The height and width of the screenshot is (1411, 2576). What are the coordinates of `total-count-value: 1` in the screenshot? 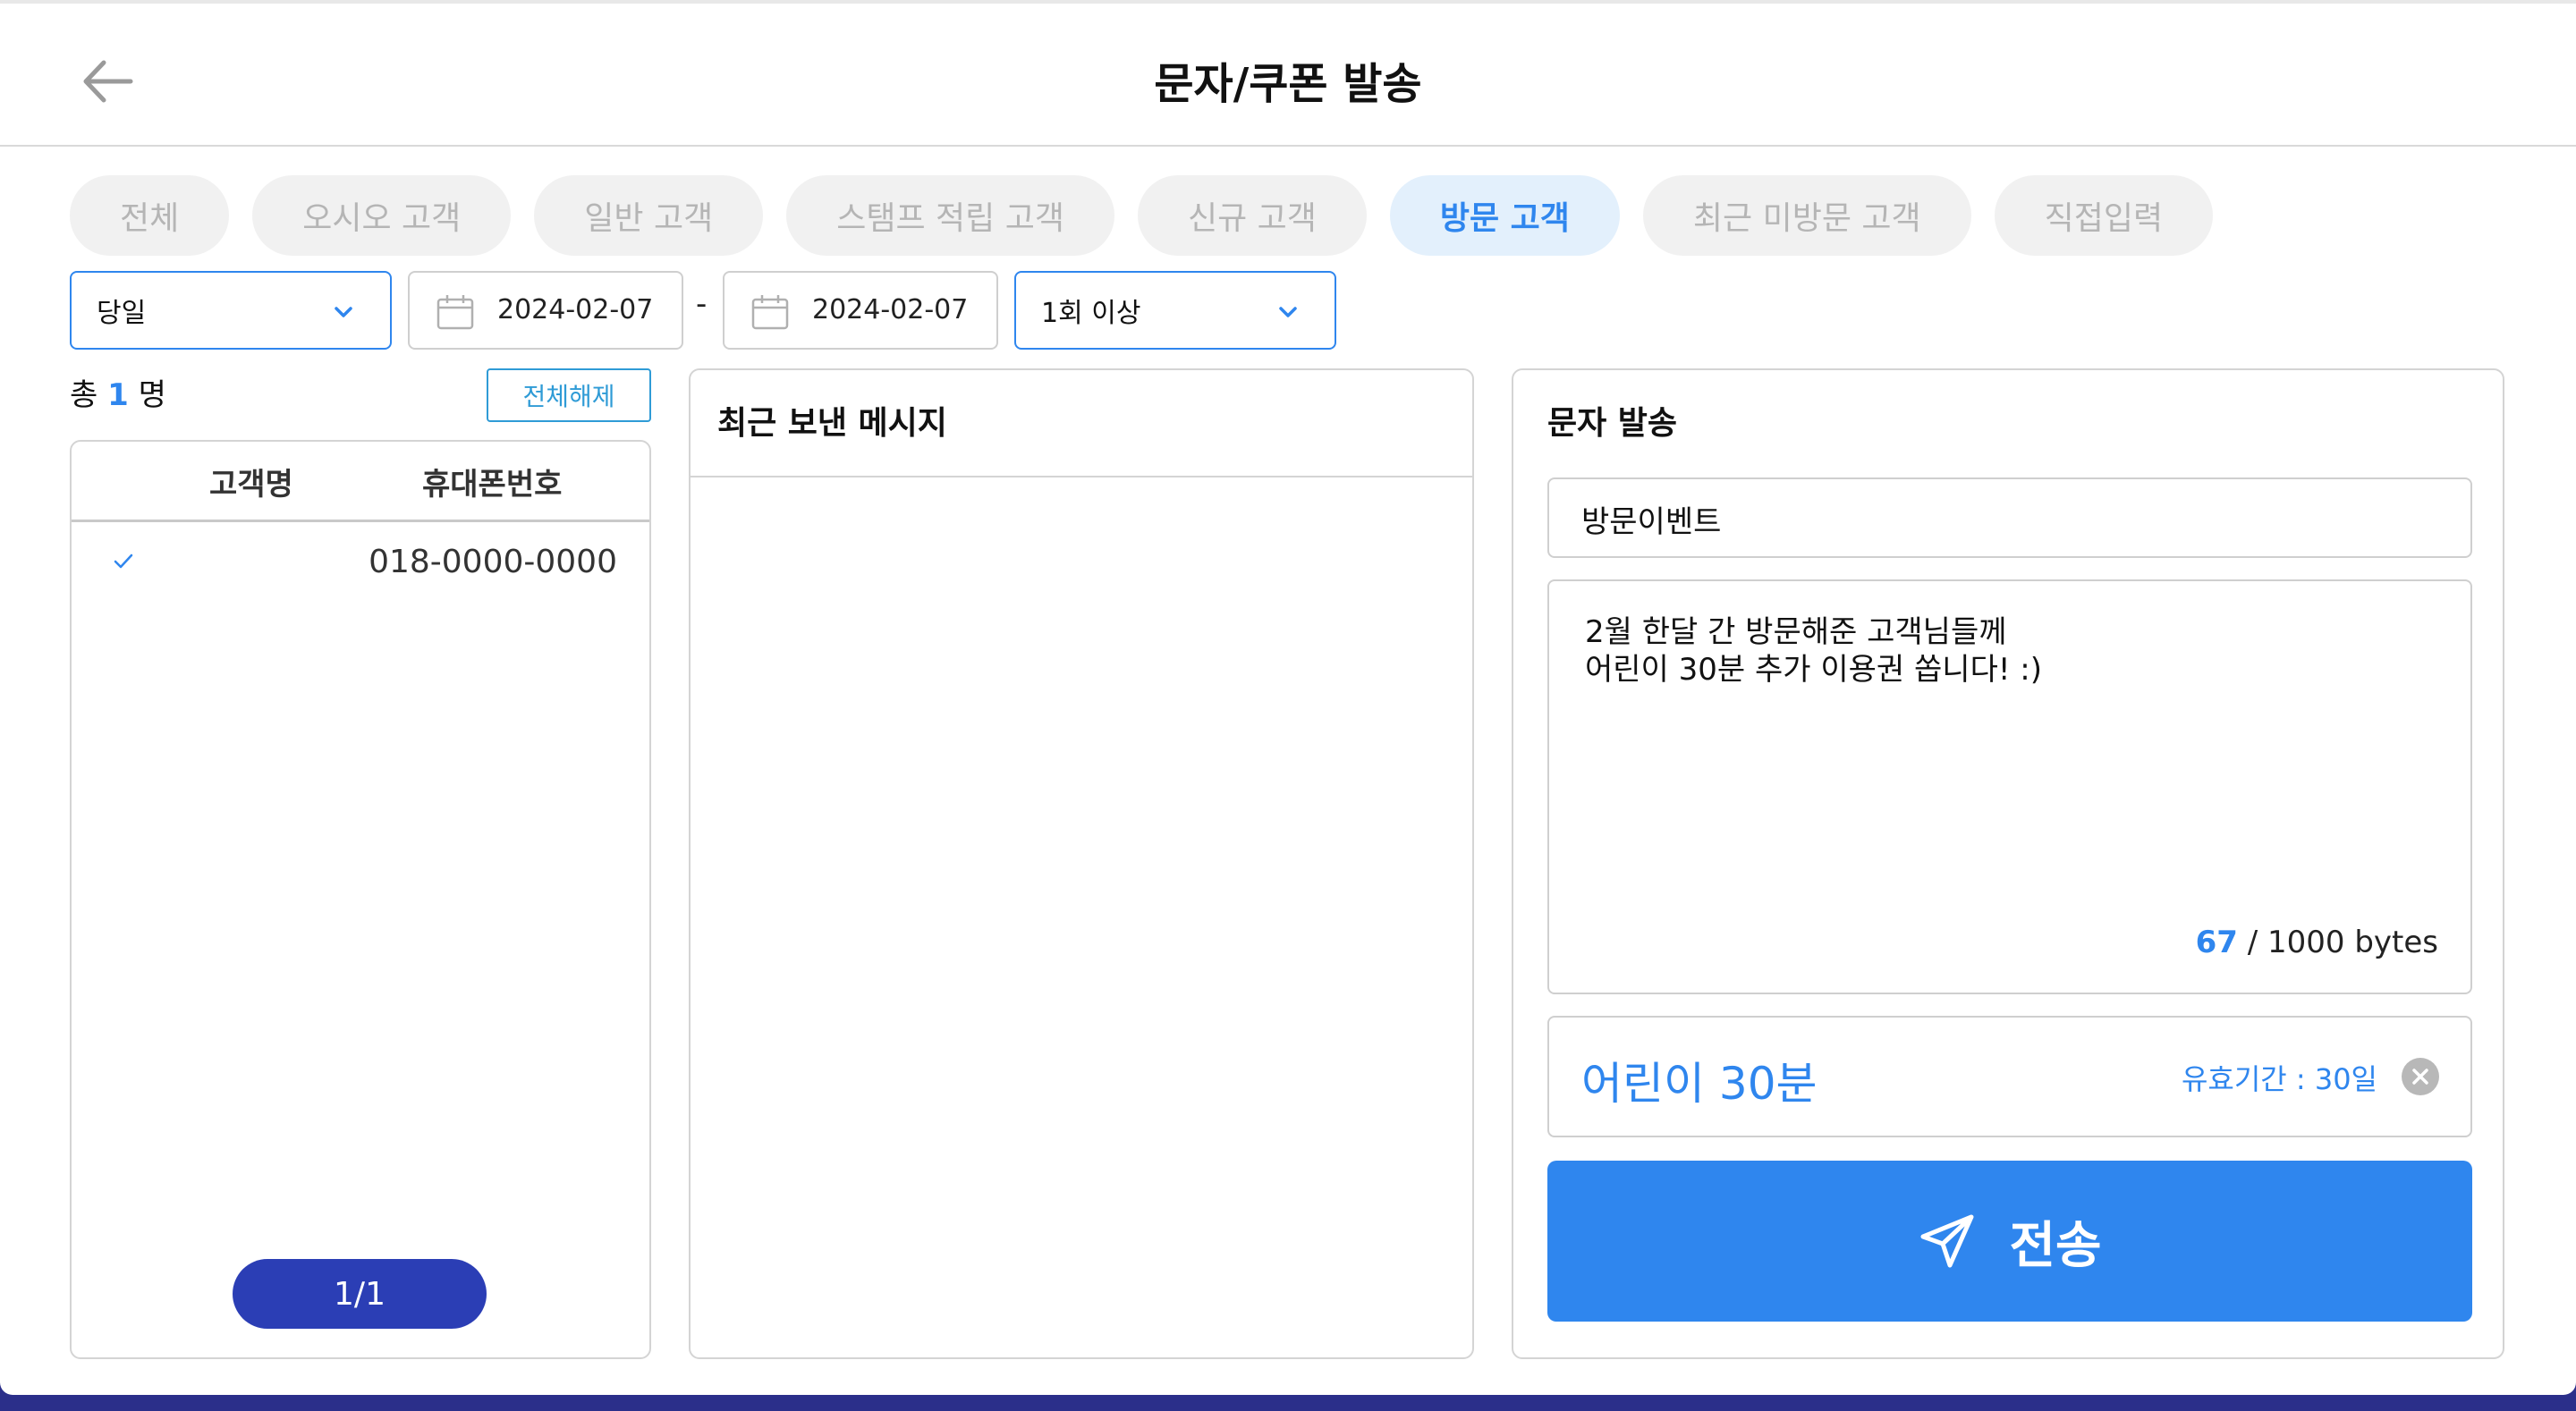 It's located at (118, 395).